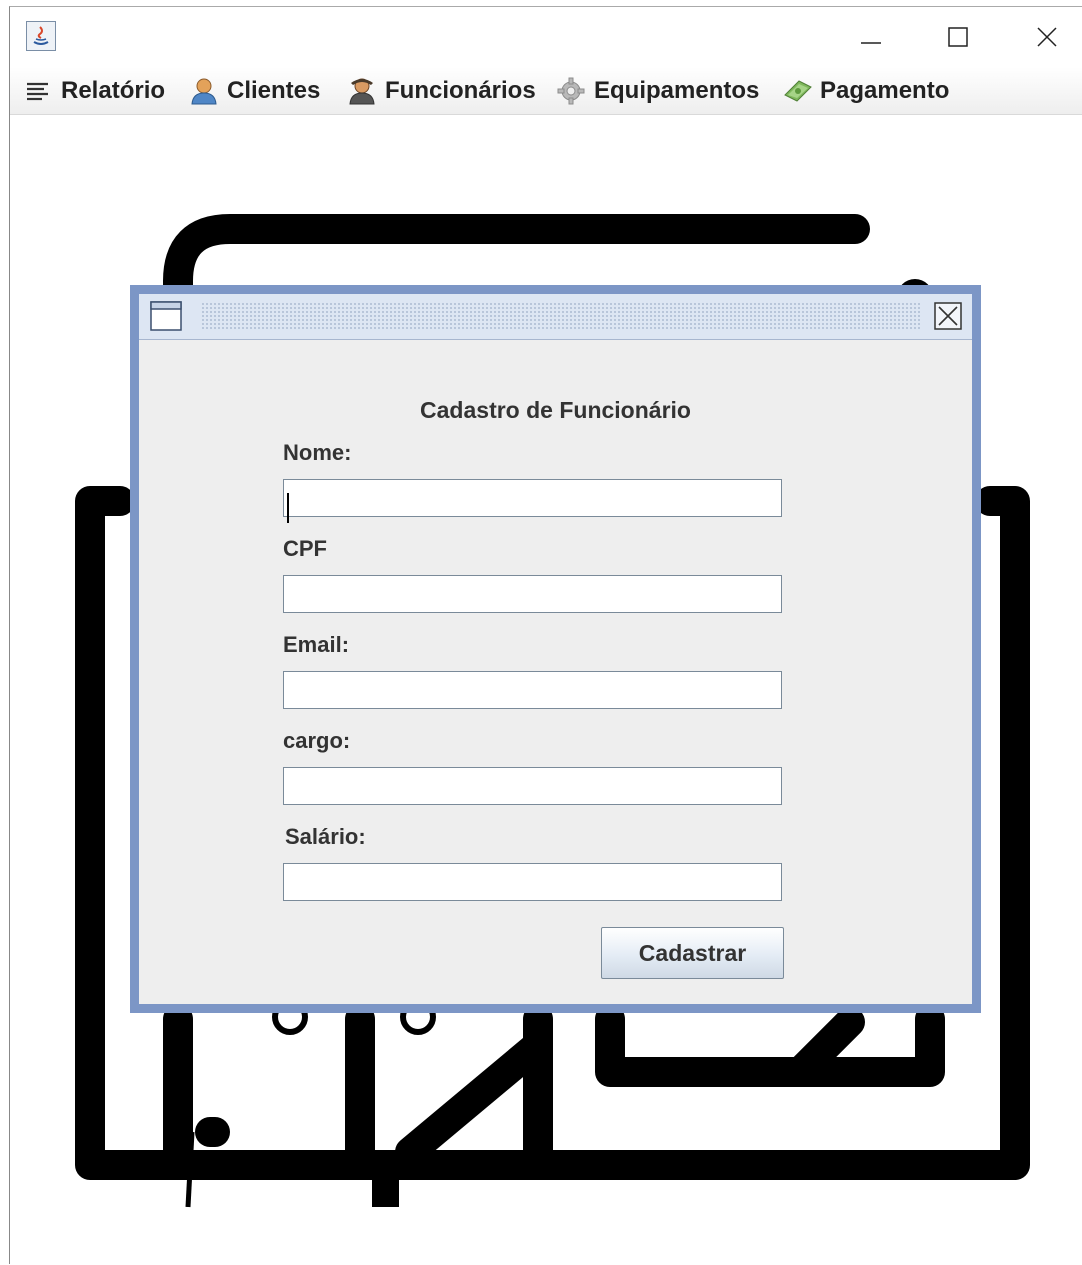 This screenshot has width=1082, height=1265. I want to click on minimize-icon, so click(871, 43).